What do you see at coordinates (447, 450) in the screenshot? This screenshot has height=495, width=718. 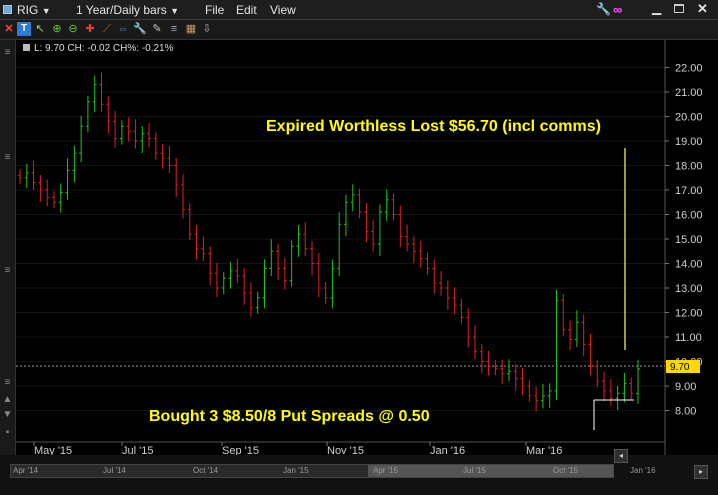 I see `x-tick-label: Jan '16` at bounding box center [447, 450].